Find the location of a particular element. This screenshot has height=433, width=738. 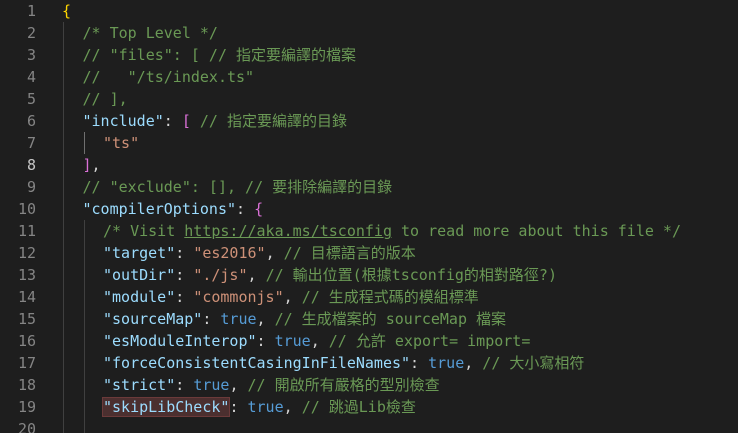

code-token: /* Top Level */ is located at coordinates (150, 33).